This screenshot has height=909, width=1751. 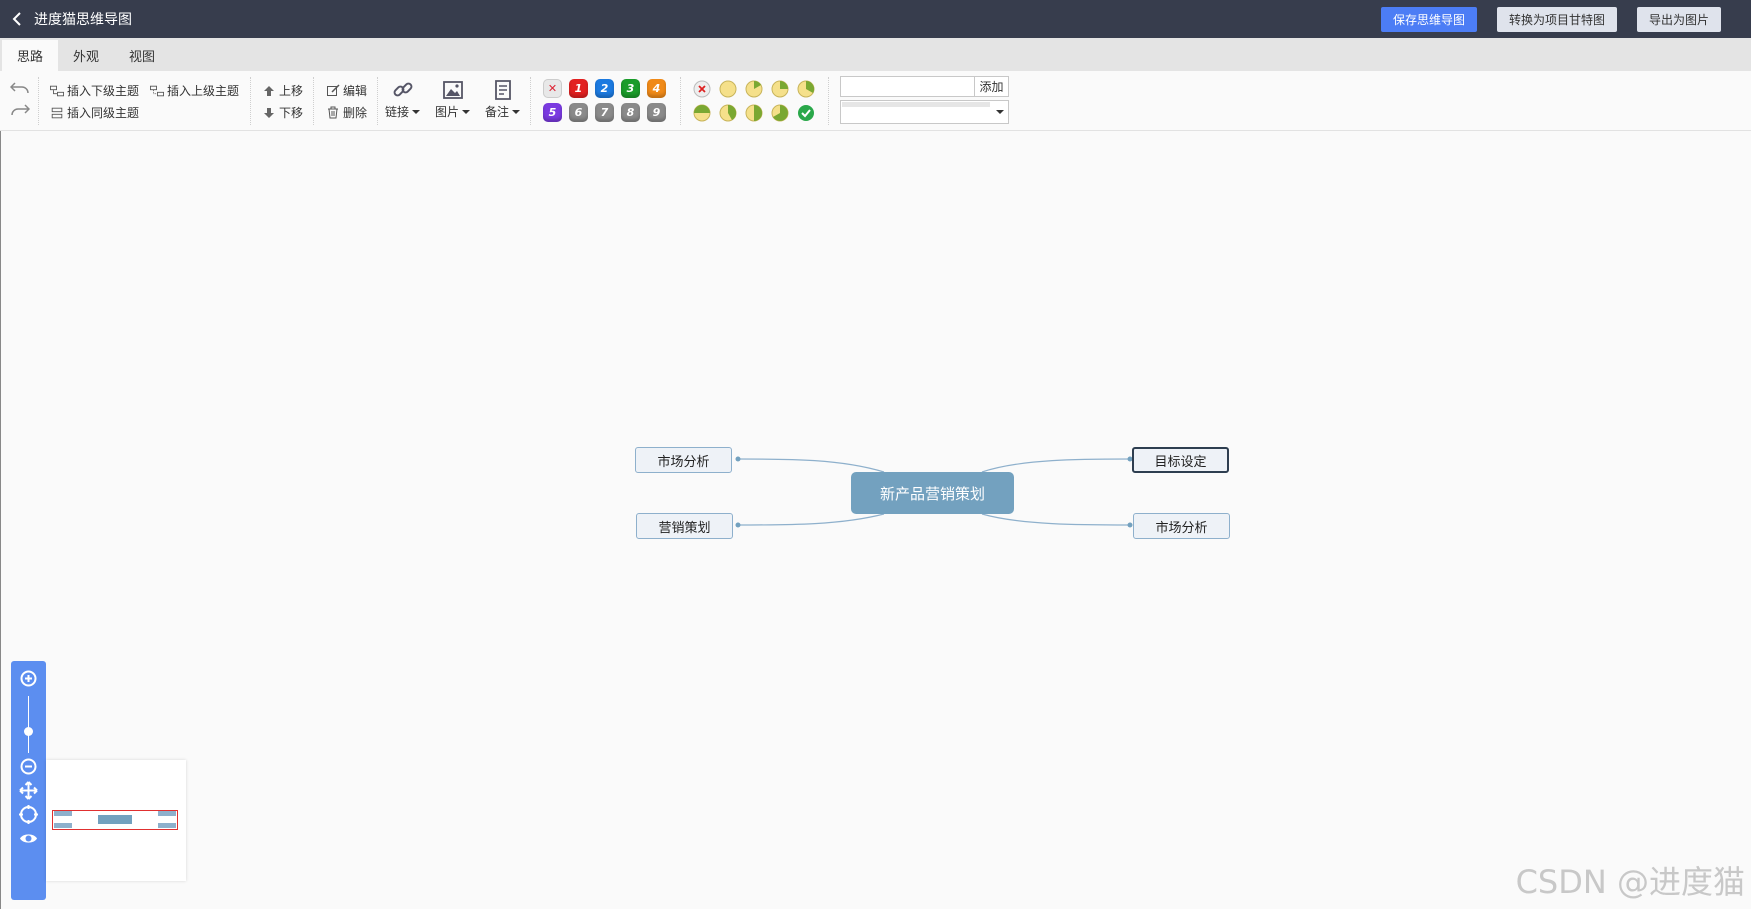 What do you see at coordinates (502, 90) in the screenshot?
I see `note-icon` at bounding box center [502, 90].